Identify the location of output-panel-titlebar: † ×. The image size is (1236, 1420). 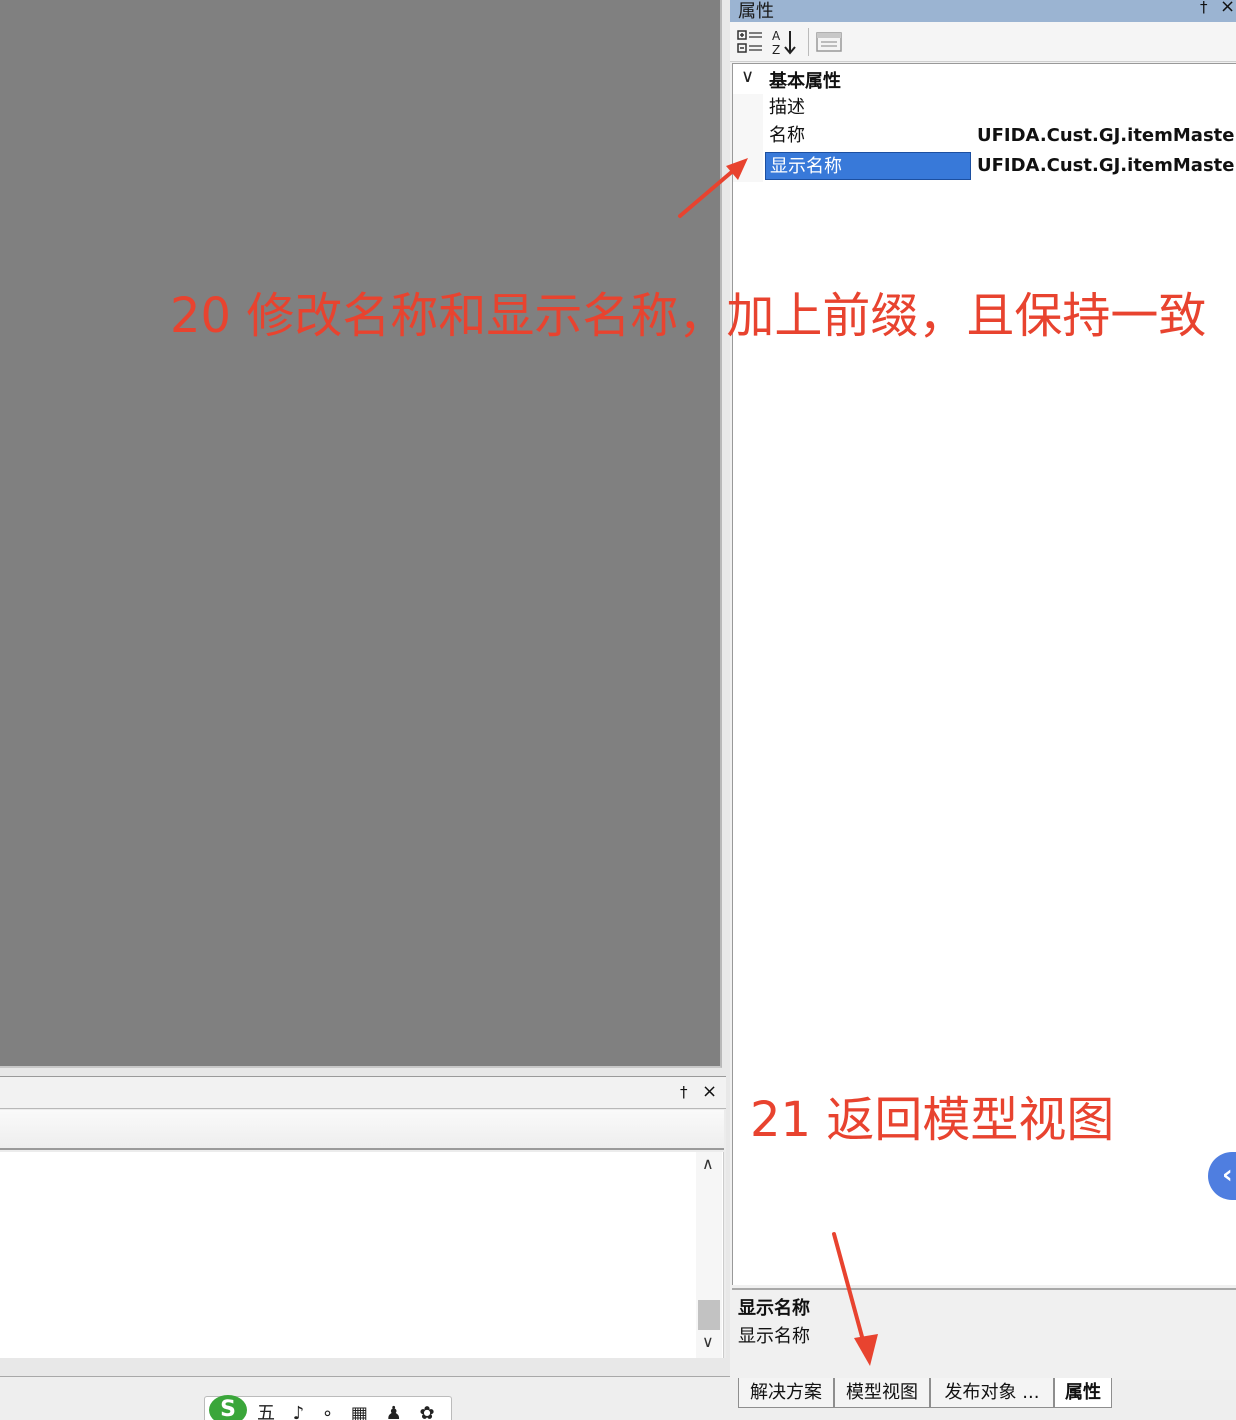
(363, 1093).